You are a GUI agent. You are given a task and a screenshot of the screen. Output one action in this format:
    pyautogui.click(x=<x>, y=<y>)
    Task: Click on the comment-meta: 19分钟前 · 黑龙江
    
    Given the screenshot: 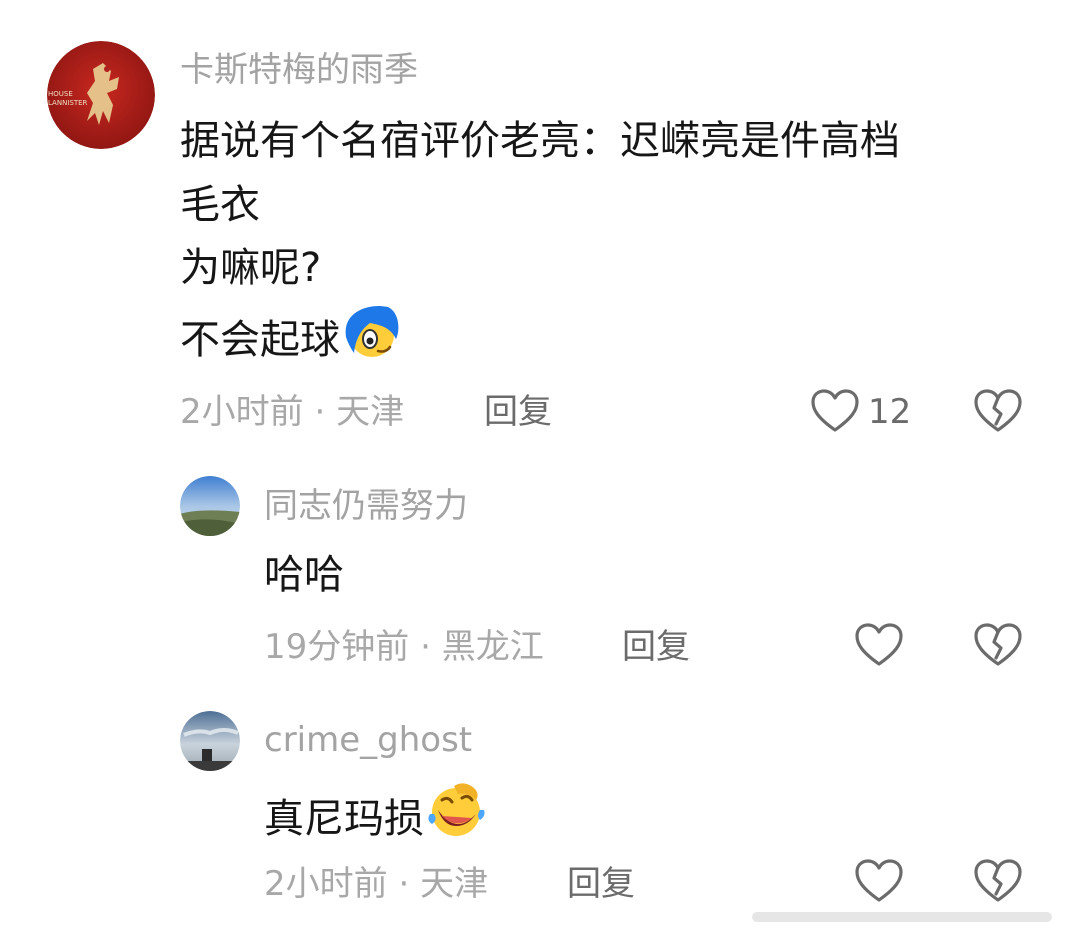 What is the action you would take?
    pyautogui.click(x=404, y=647)
    